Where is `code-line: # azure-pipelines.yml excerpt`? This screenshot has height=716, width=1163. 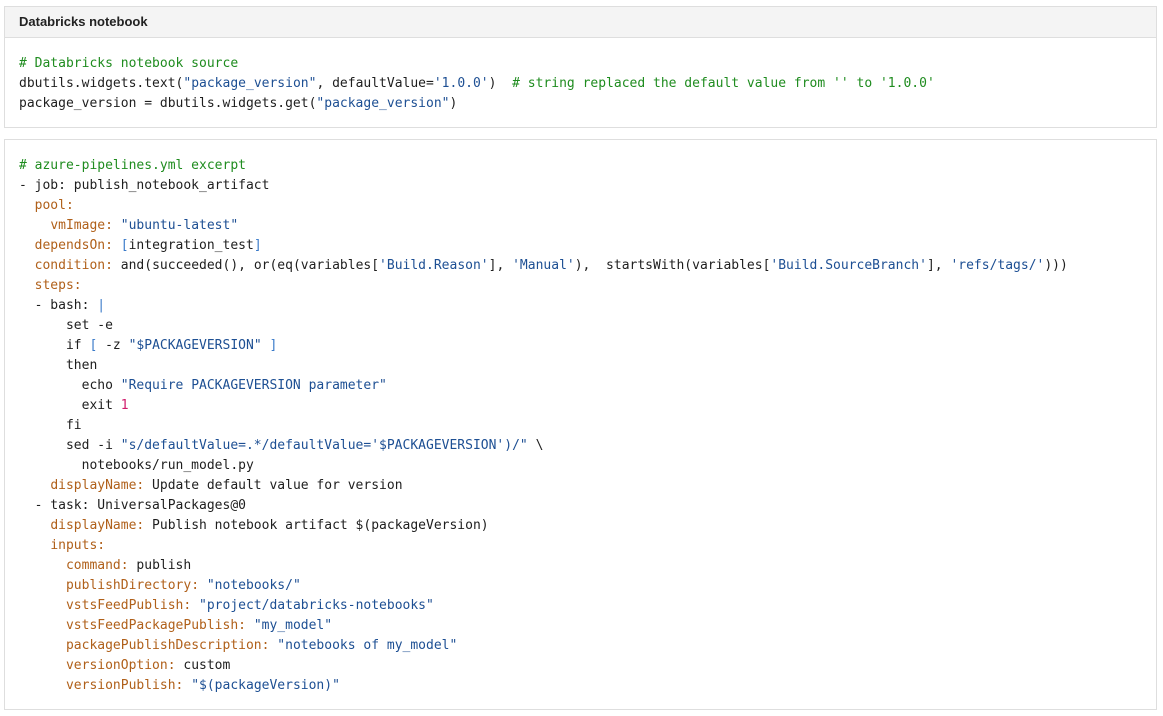 code-line: # azure-pipelines.yml excerpt is located at coordinates (580, 166).